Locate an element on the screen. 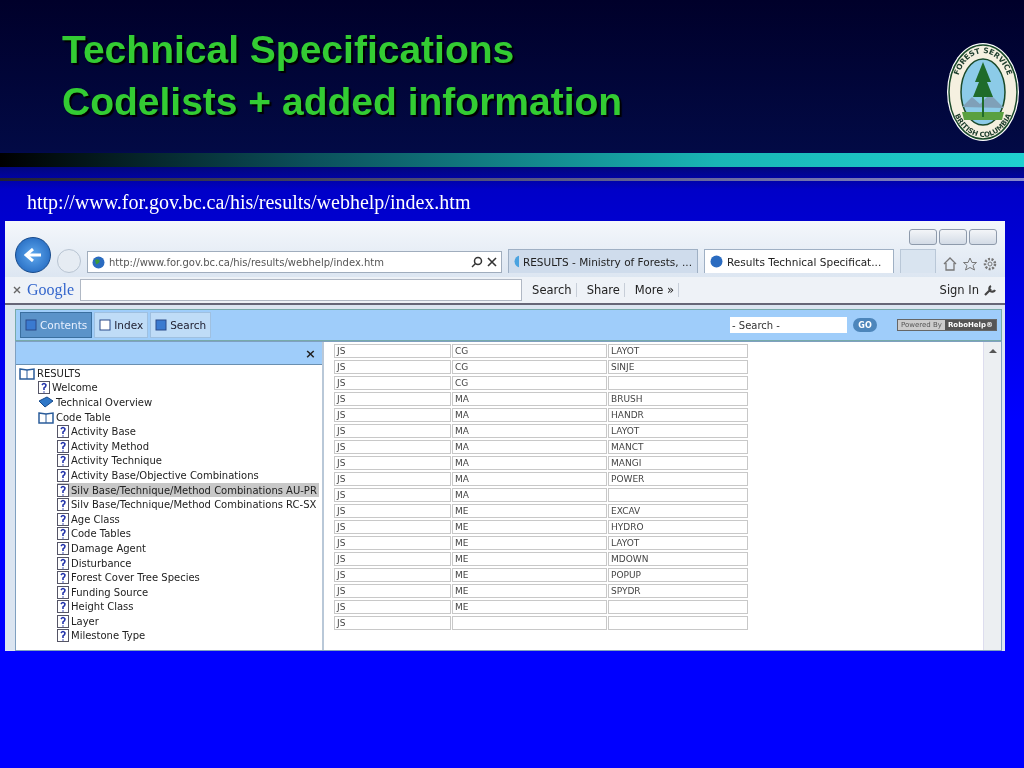 The width and height of the screenshot is (1024, 768). close-icon is located at coordinates (492, 262).